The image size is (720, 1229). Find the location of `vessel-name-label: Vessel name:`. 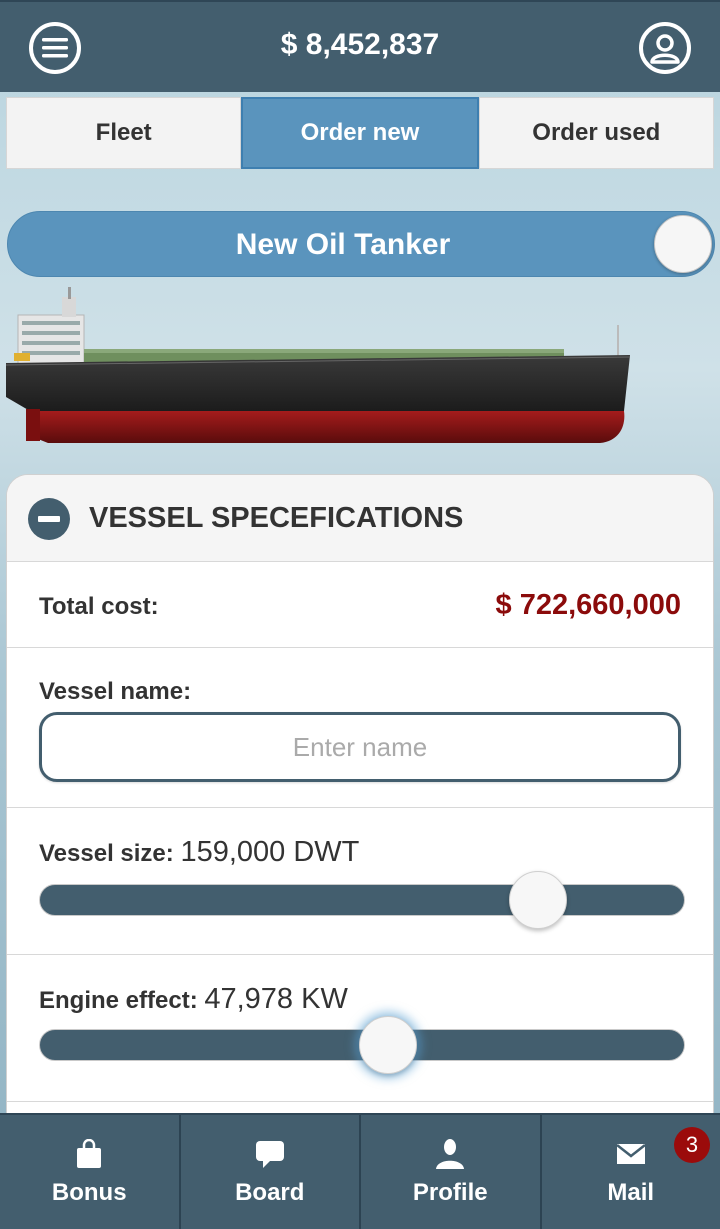

vessel-name-label: Vessel name: is located at coordinates (115, 691).